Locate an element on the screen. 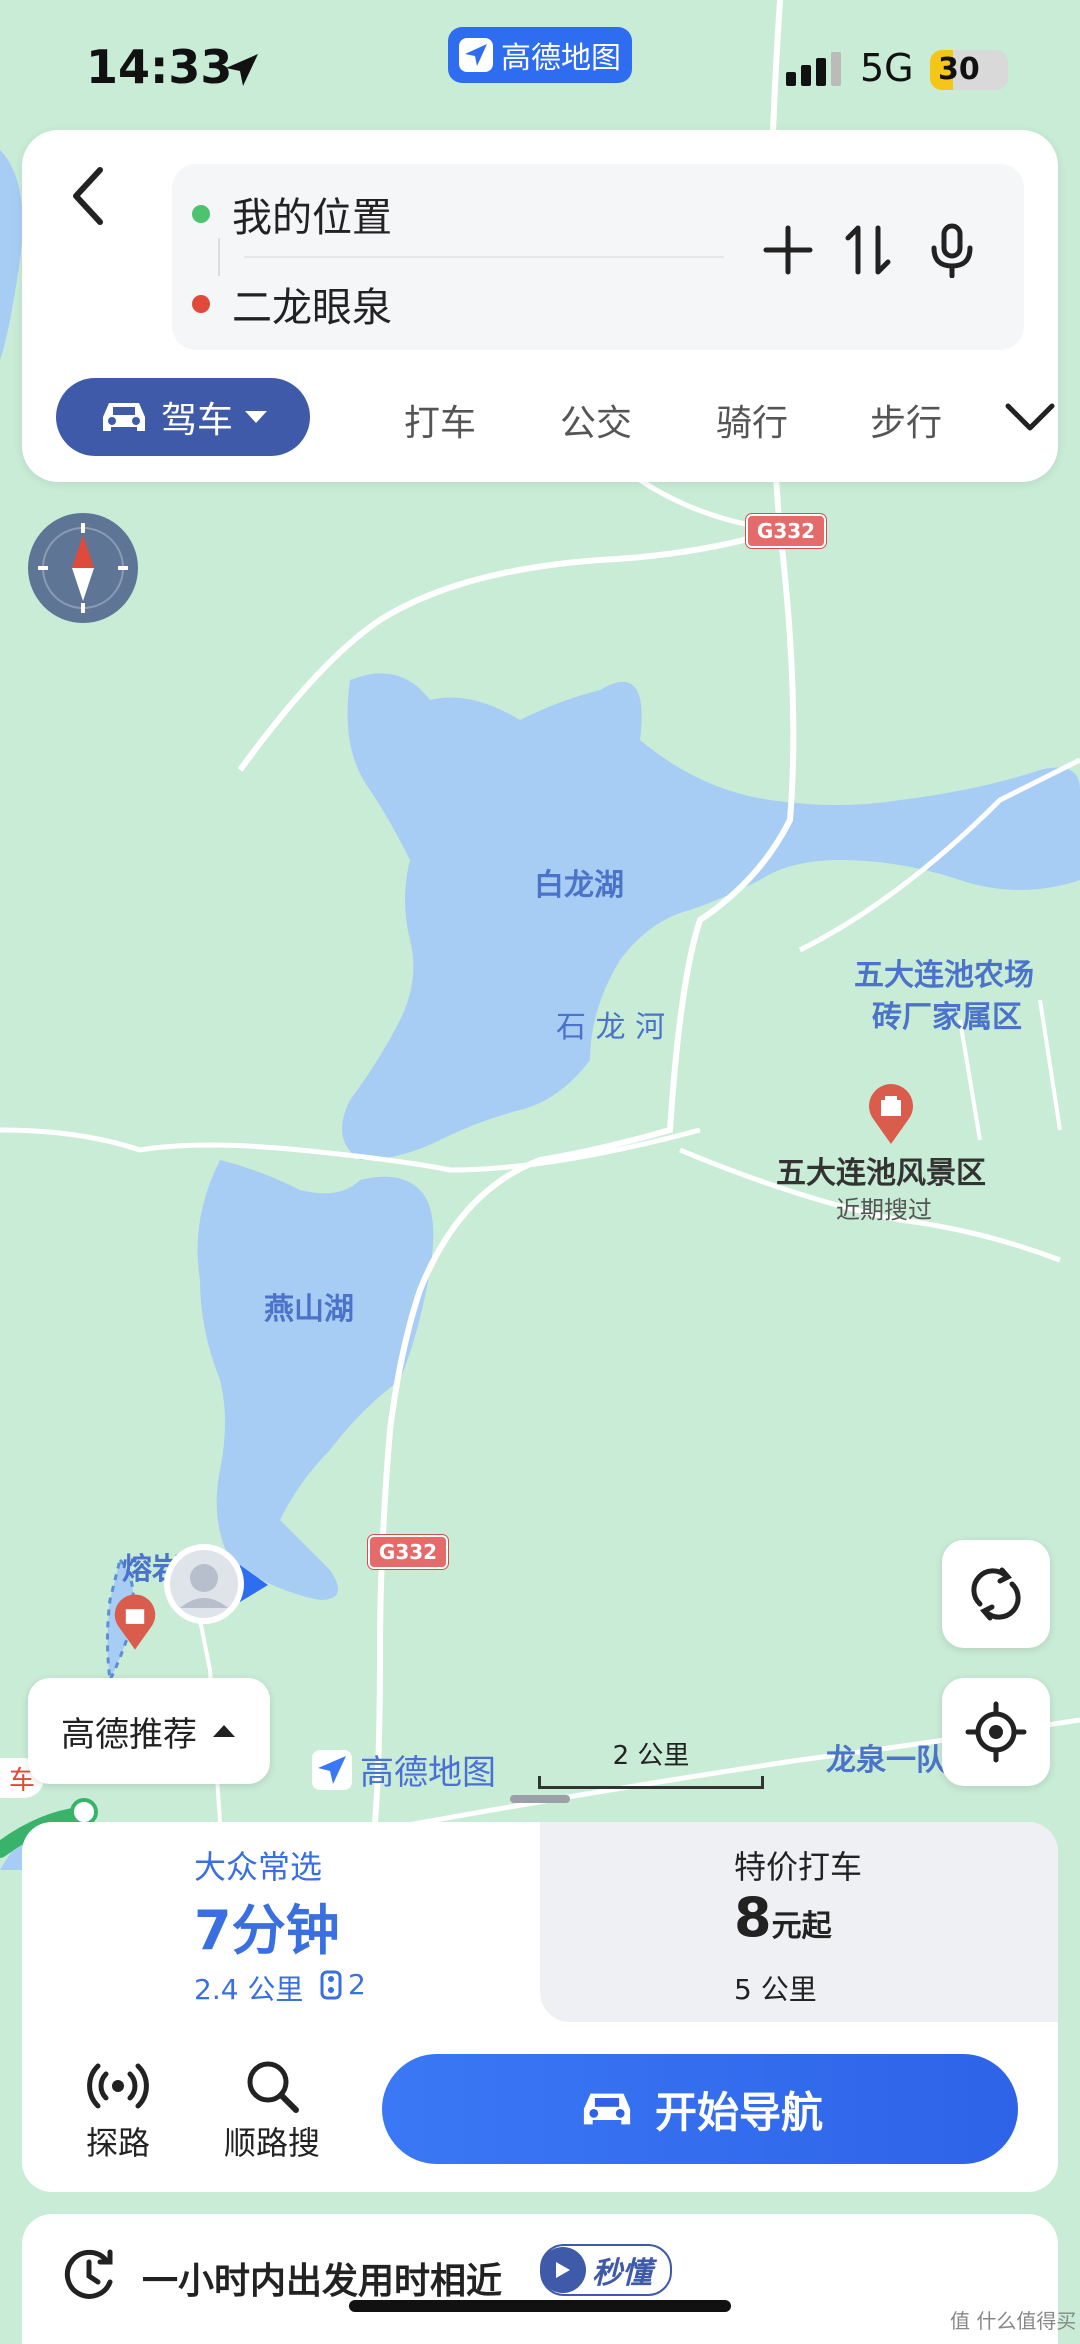 This screenshot has height=2344, width=1080. route-option-taxi-distance: 5 公里 is located at coordinates (775, 1989).